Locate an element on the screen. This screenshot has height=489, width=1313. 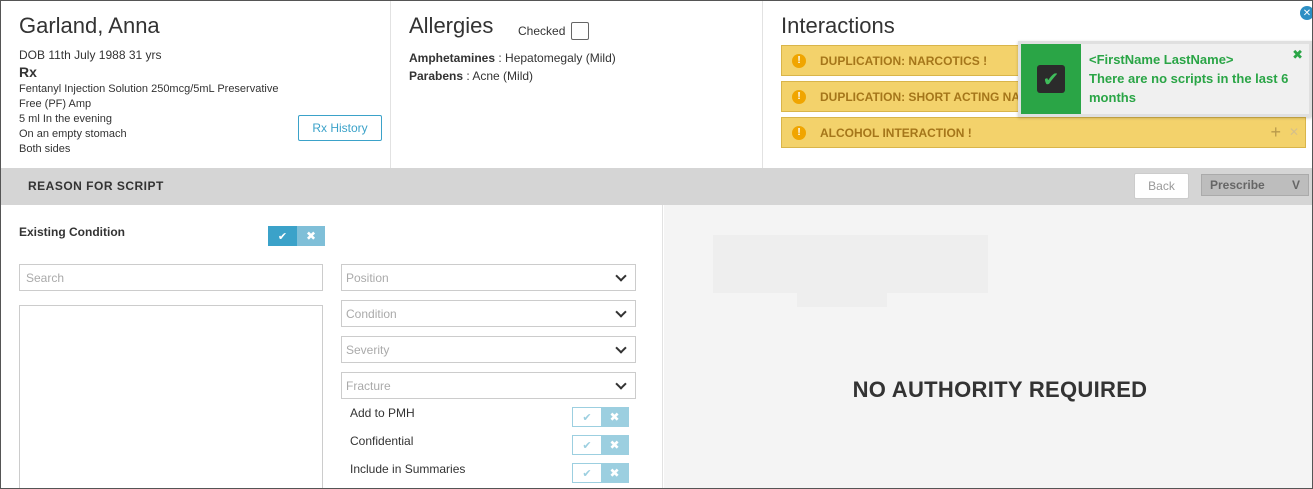
select-placeholder: Severity is located at coordinates (368, 349).